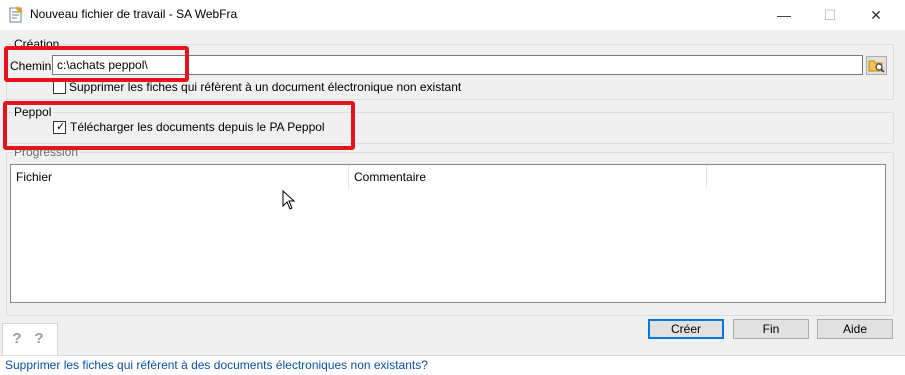  I want to click on mouse-cursor-icon, so click(289, 200).